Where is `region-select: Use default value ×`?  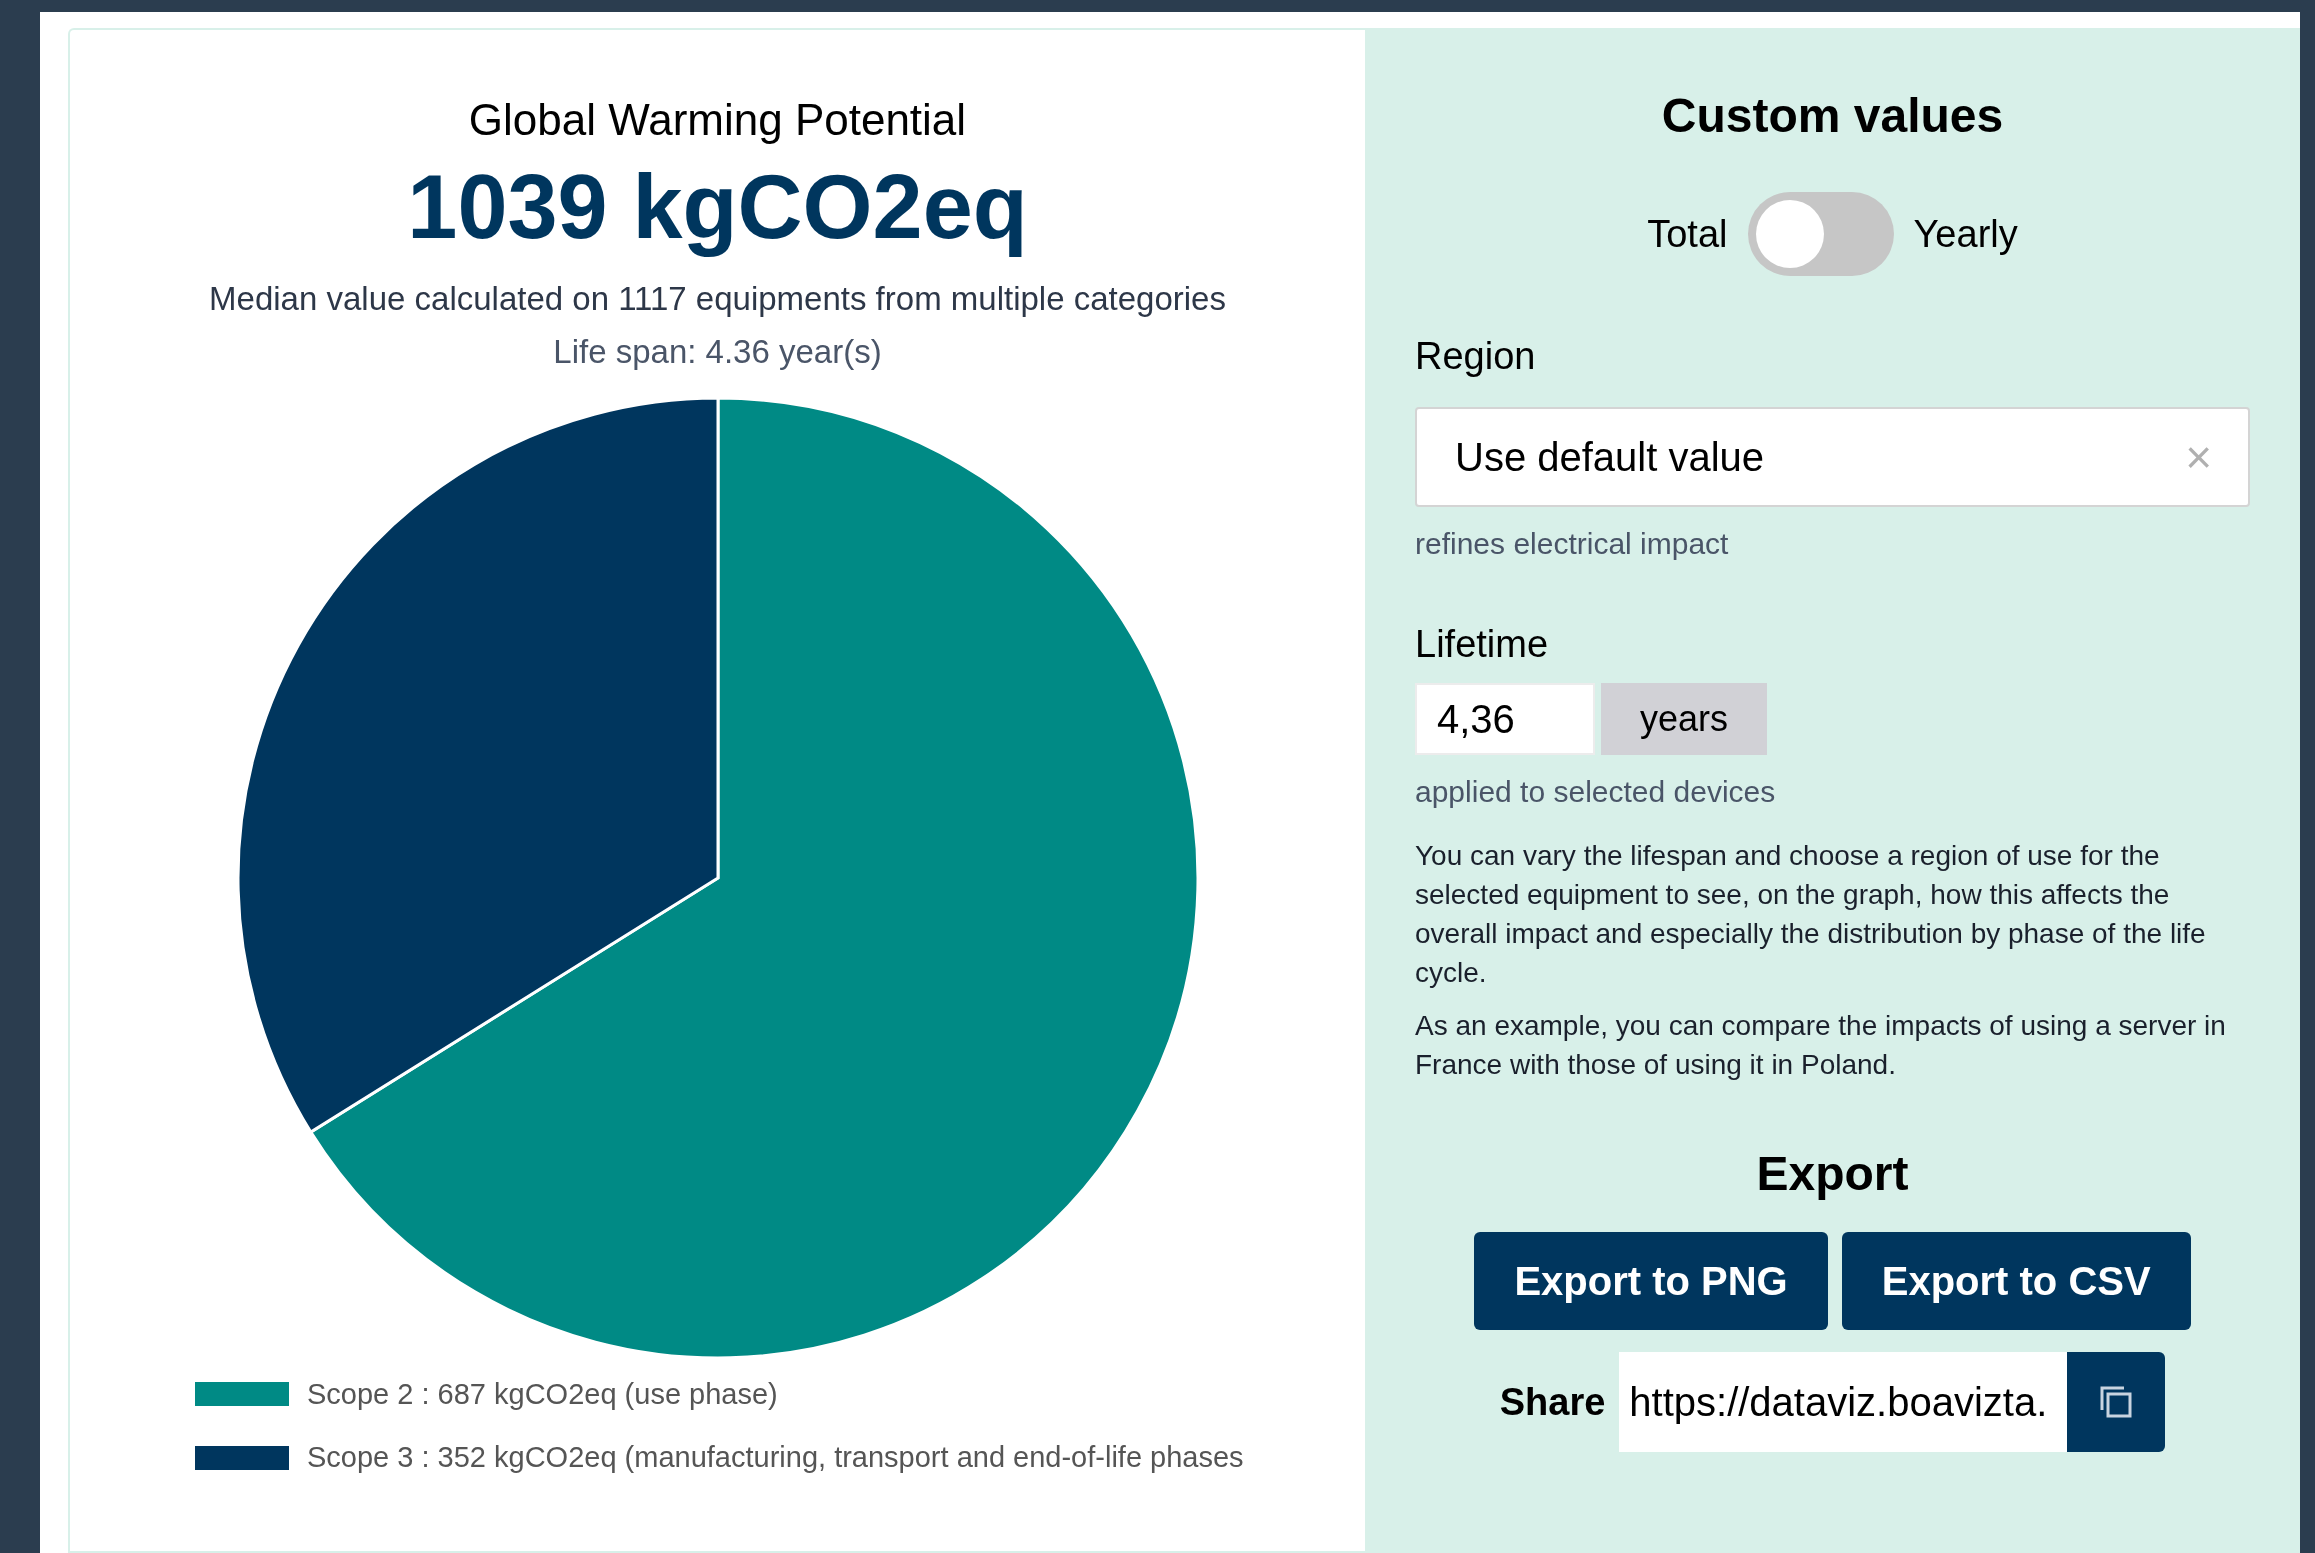
region-select: Use default value × is located at coordinates (1832, 457).